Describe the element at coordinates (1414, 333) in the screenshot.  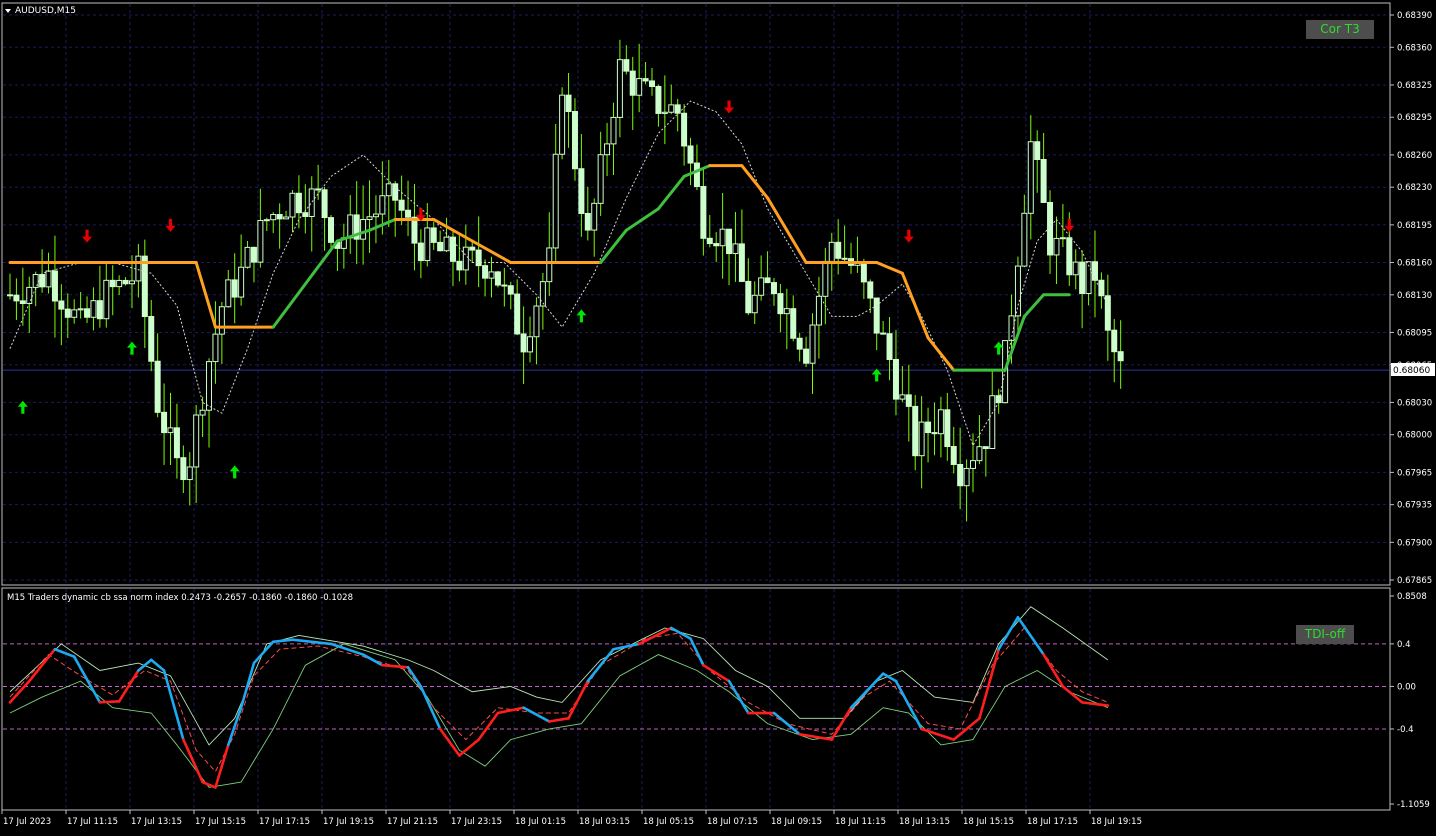
I see `price-tick-label: 0.68095` at that location.